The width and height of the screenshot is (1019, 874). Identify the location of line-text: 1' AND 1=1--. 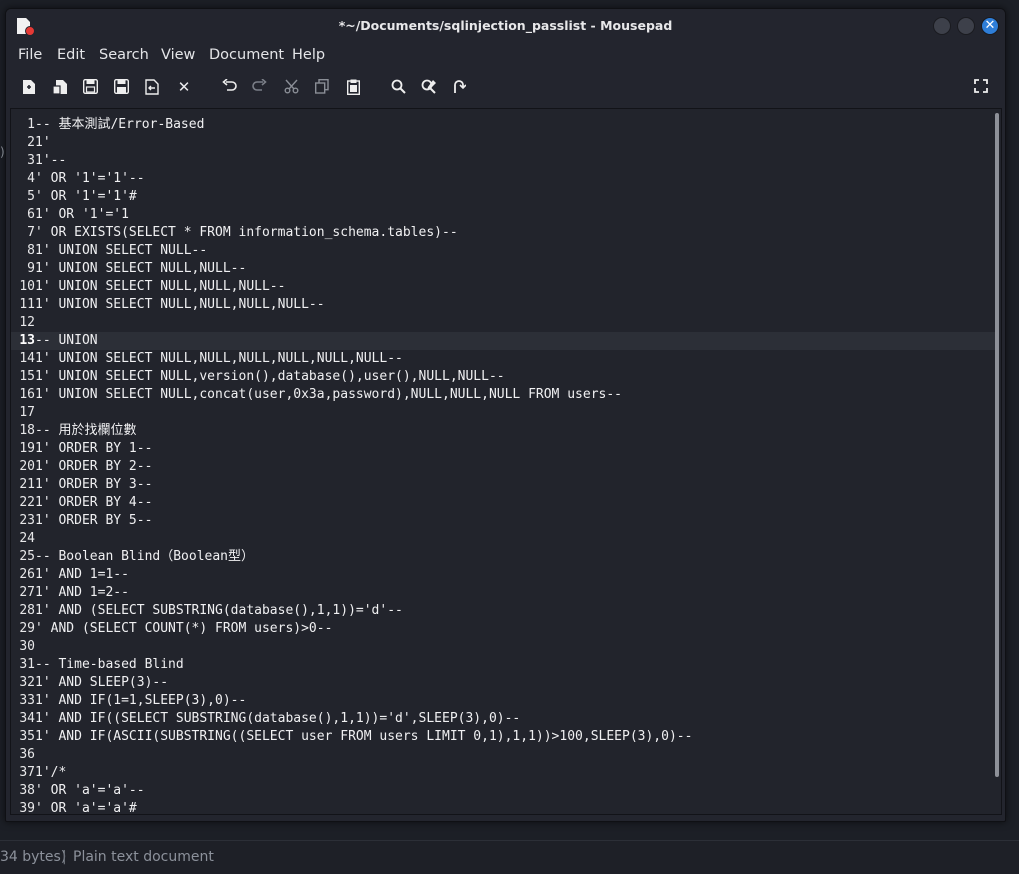
(82, 575).